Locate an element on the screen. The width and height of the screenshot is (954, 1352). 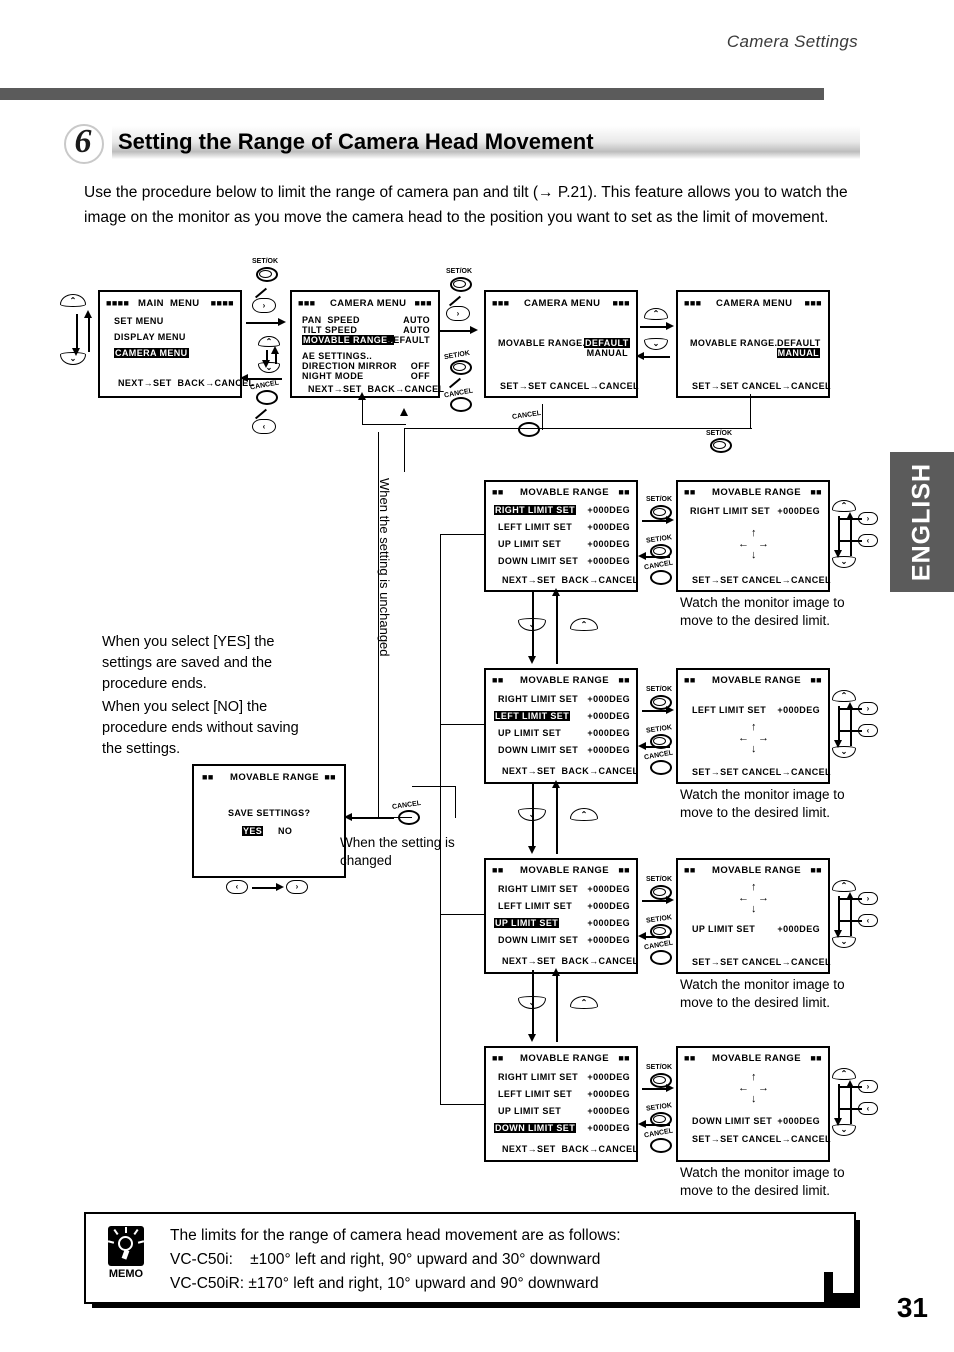
movable-manual-option-a: DEFAULT is located at coordinates (799, 343).